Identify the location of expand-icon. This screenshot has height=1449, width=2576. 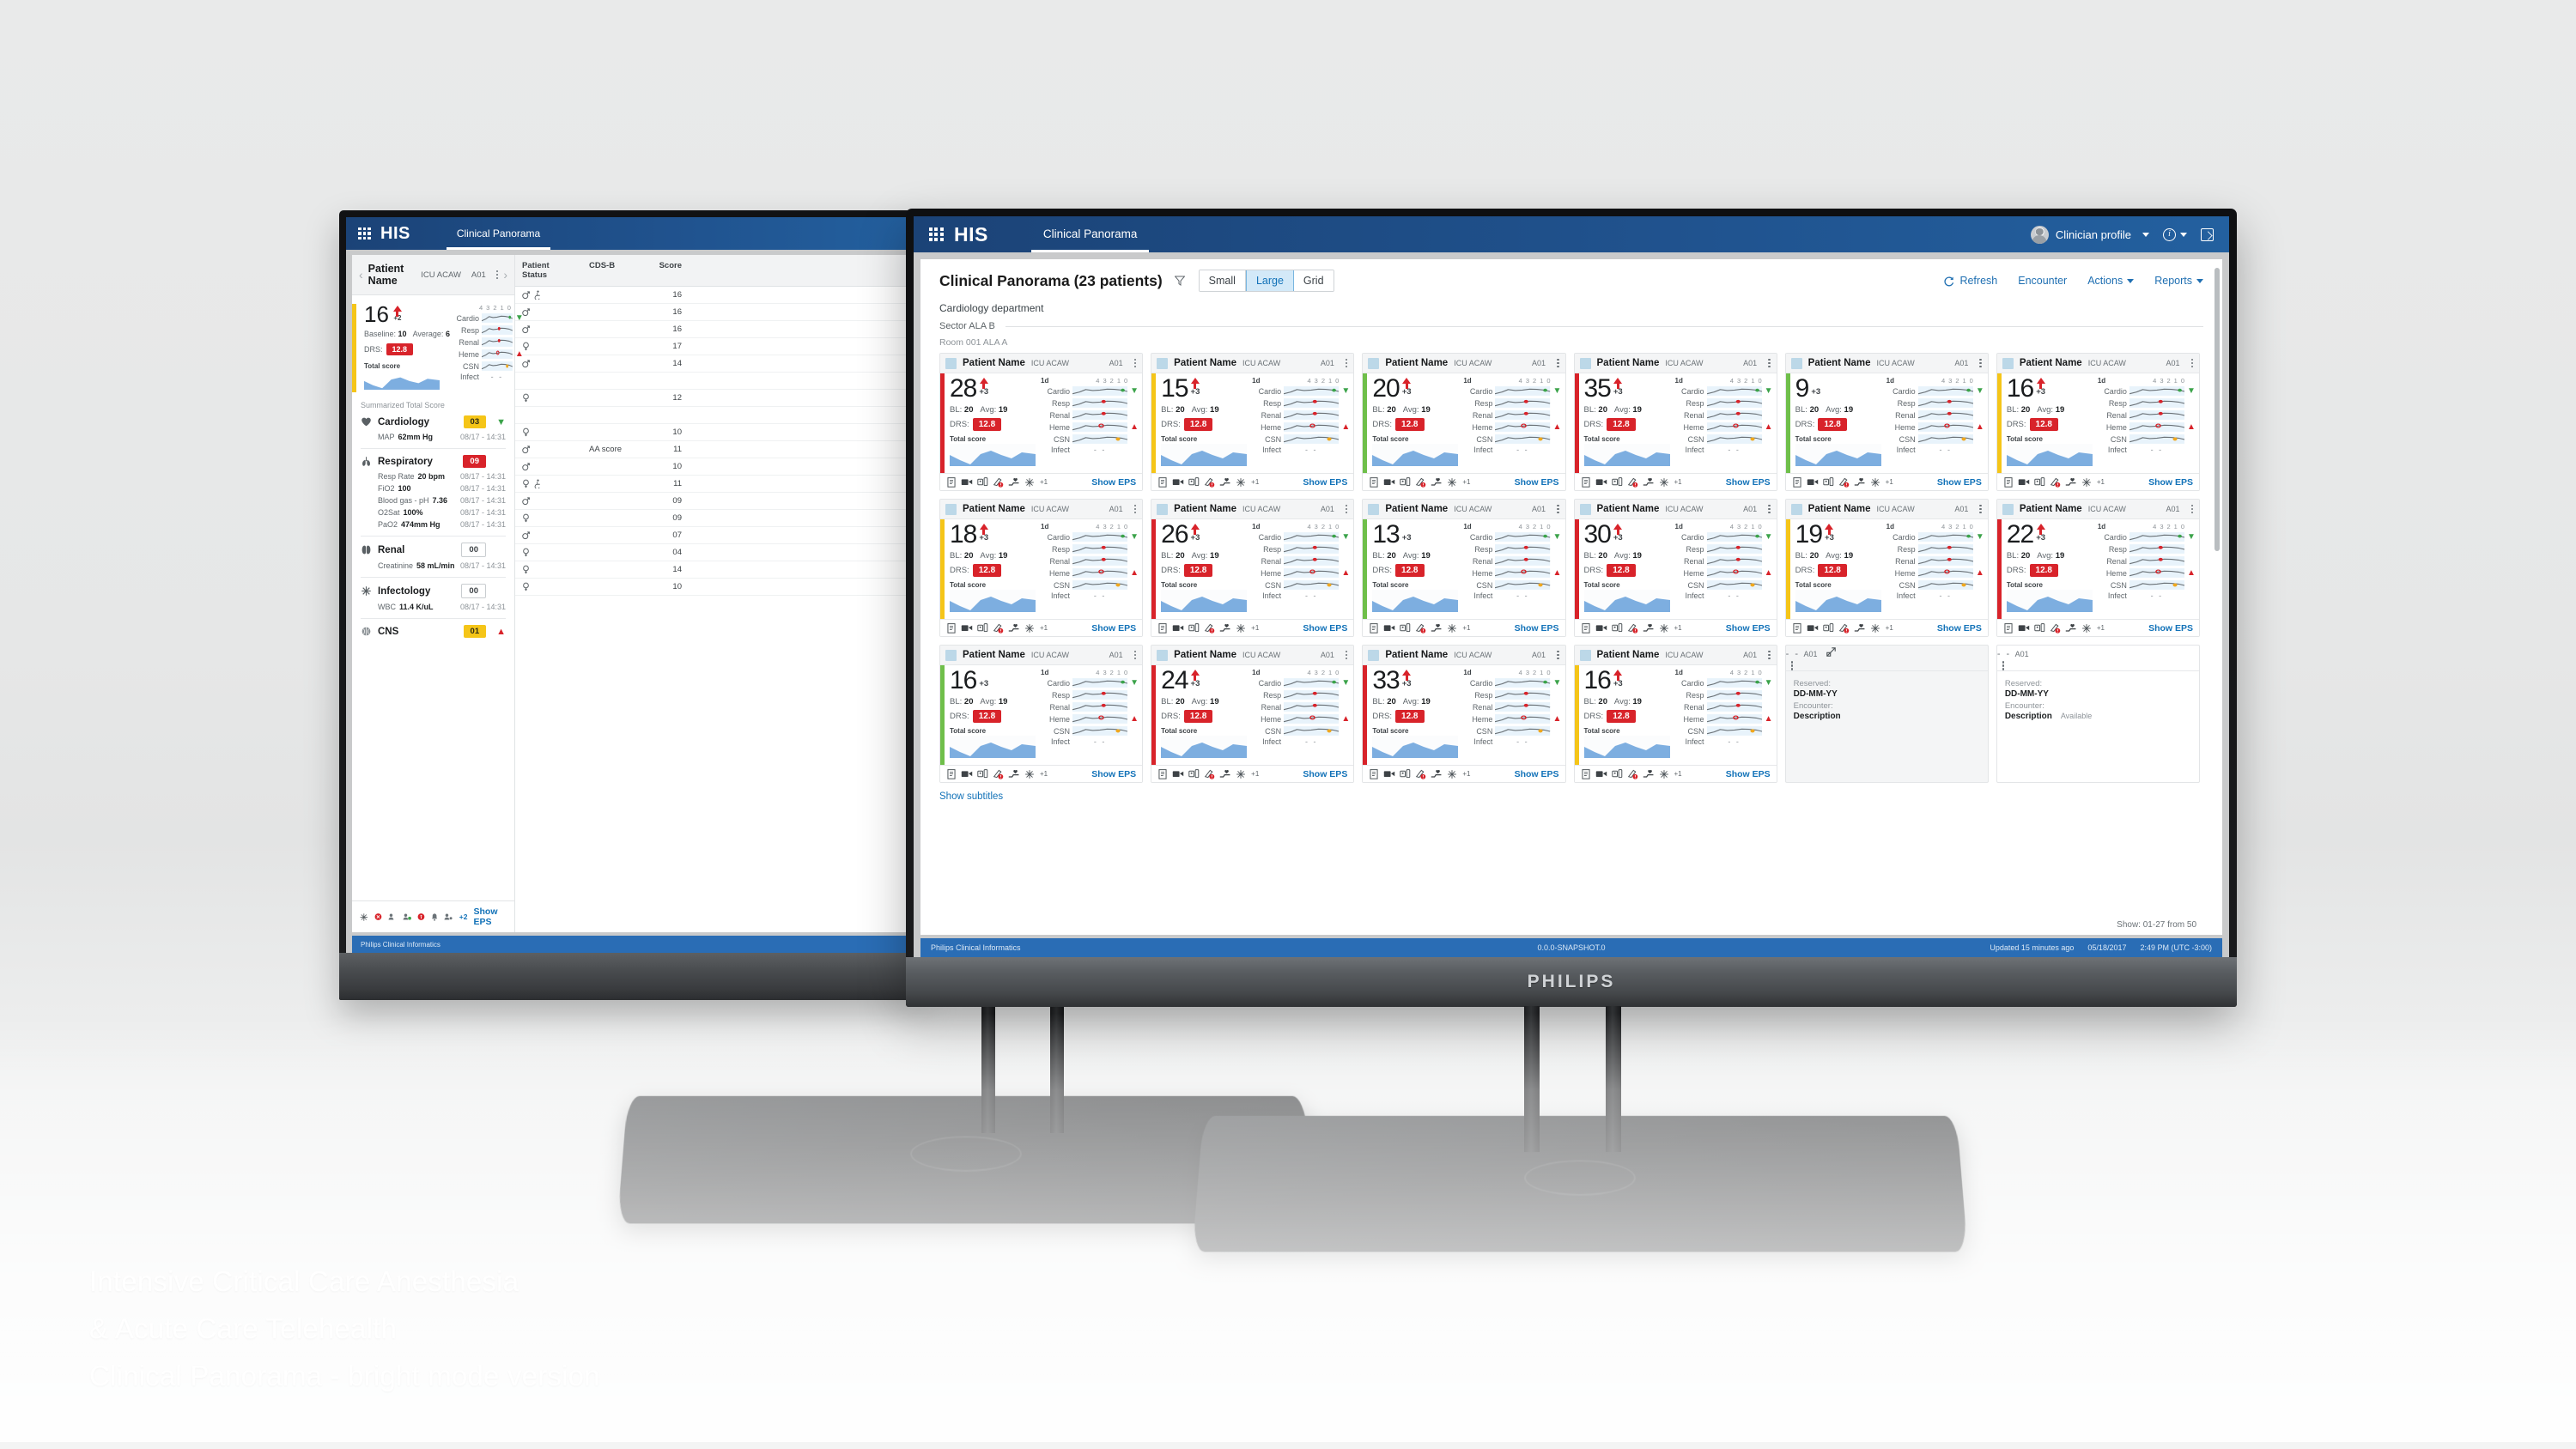
(2207, 234).